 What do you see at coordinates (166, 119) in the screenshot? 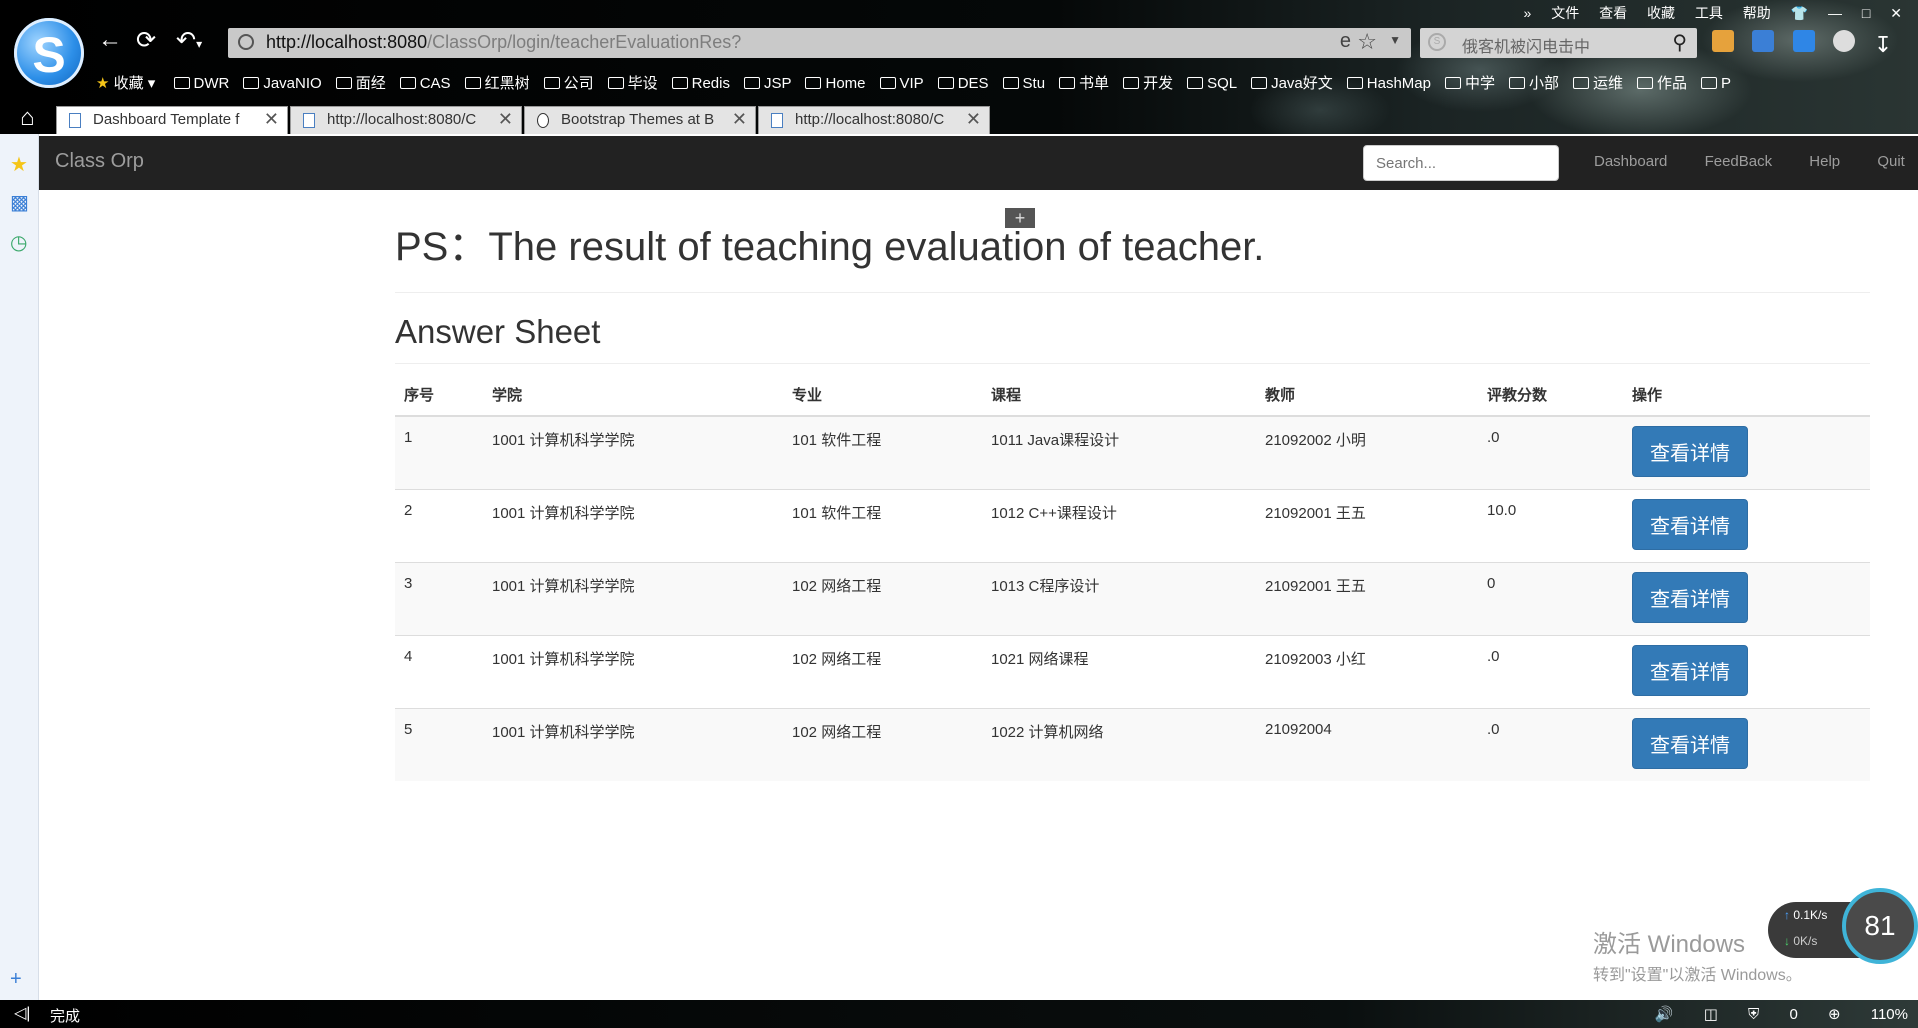
I see `tab-label: Dashboard Template f` at bounding box center [166, 119].